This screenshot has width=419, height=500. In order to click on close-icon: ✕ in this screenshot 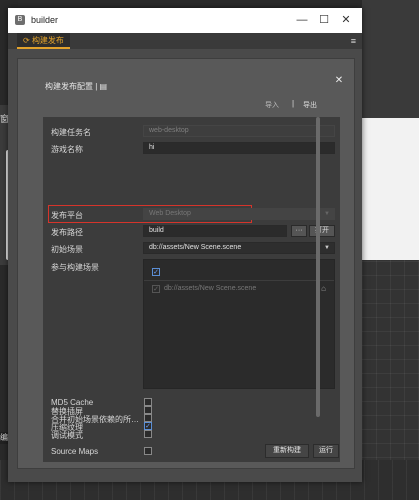, I will do `click(339, 81)`.